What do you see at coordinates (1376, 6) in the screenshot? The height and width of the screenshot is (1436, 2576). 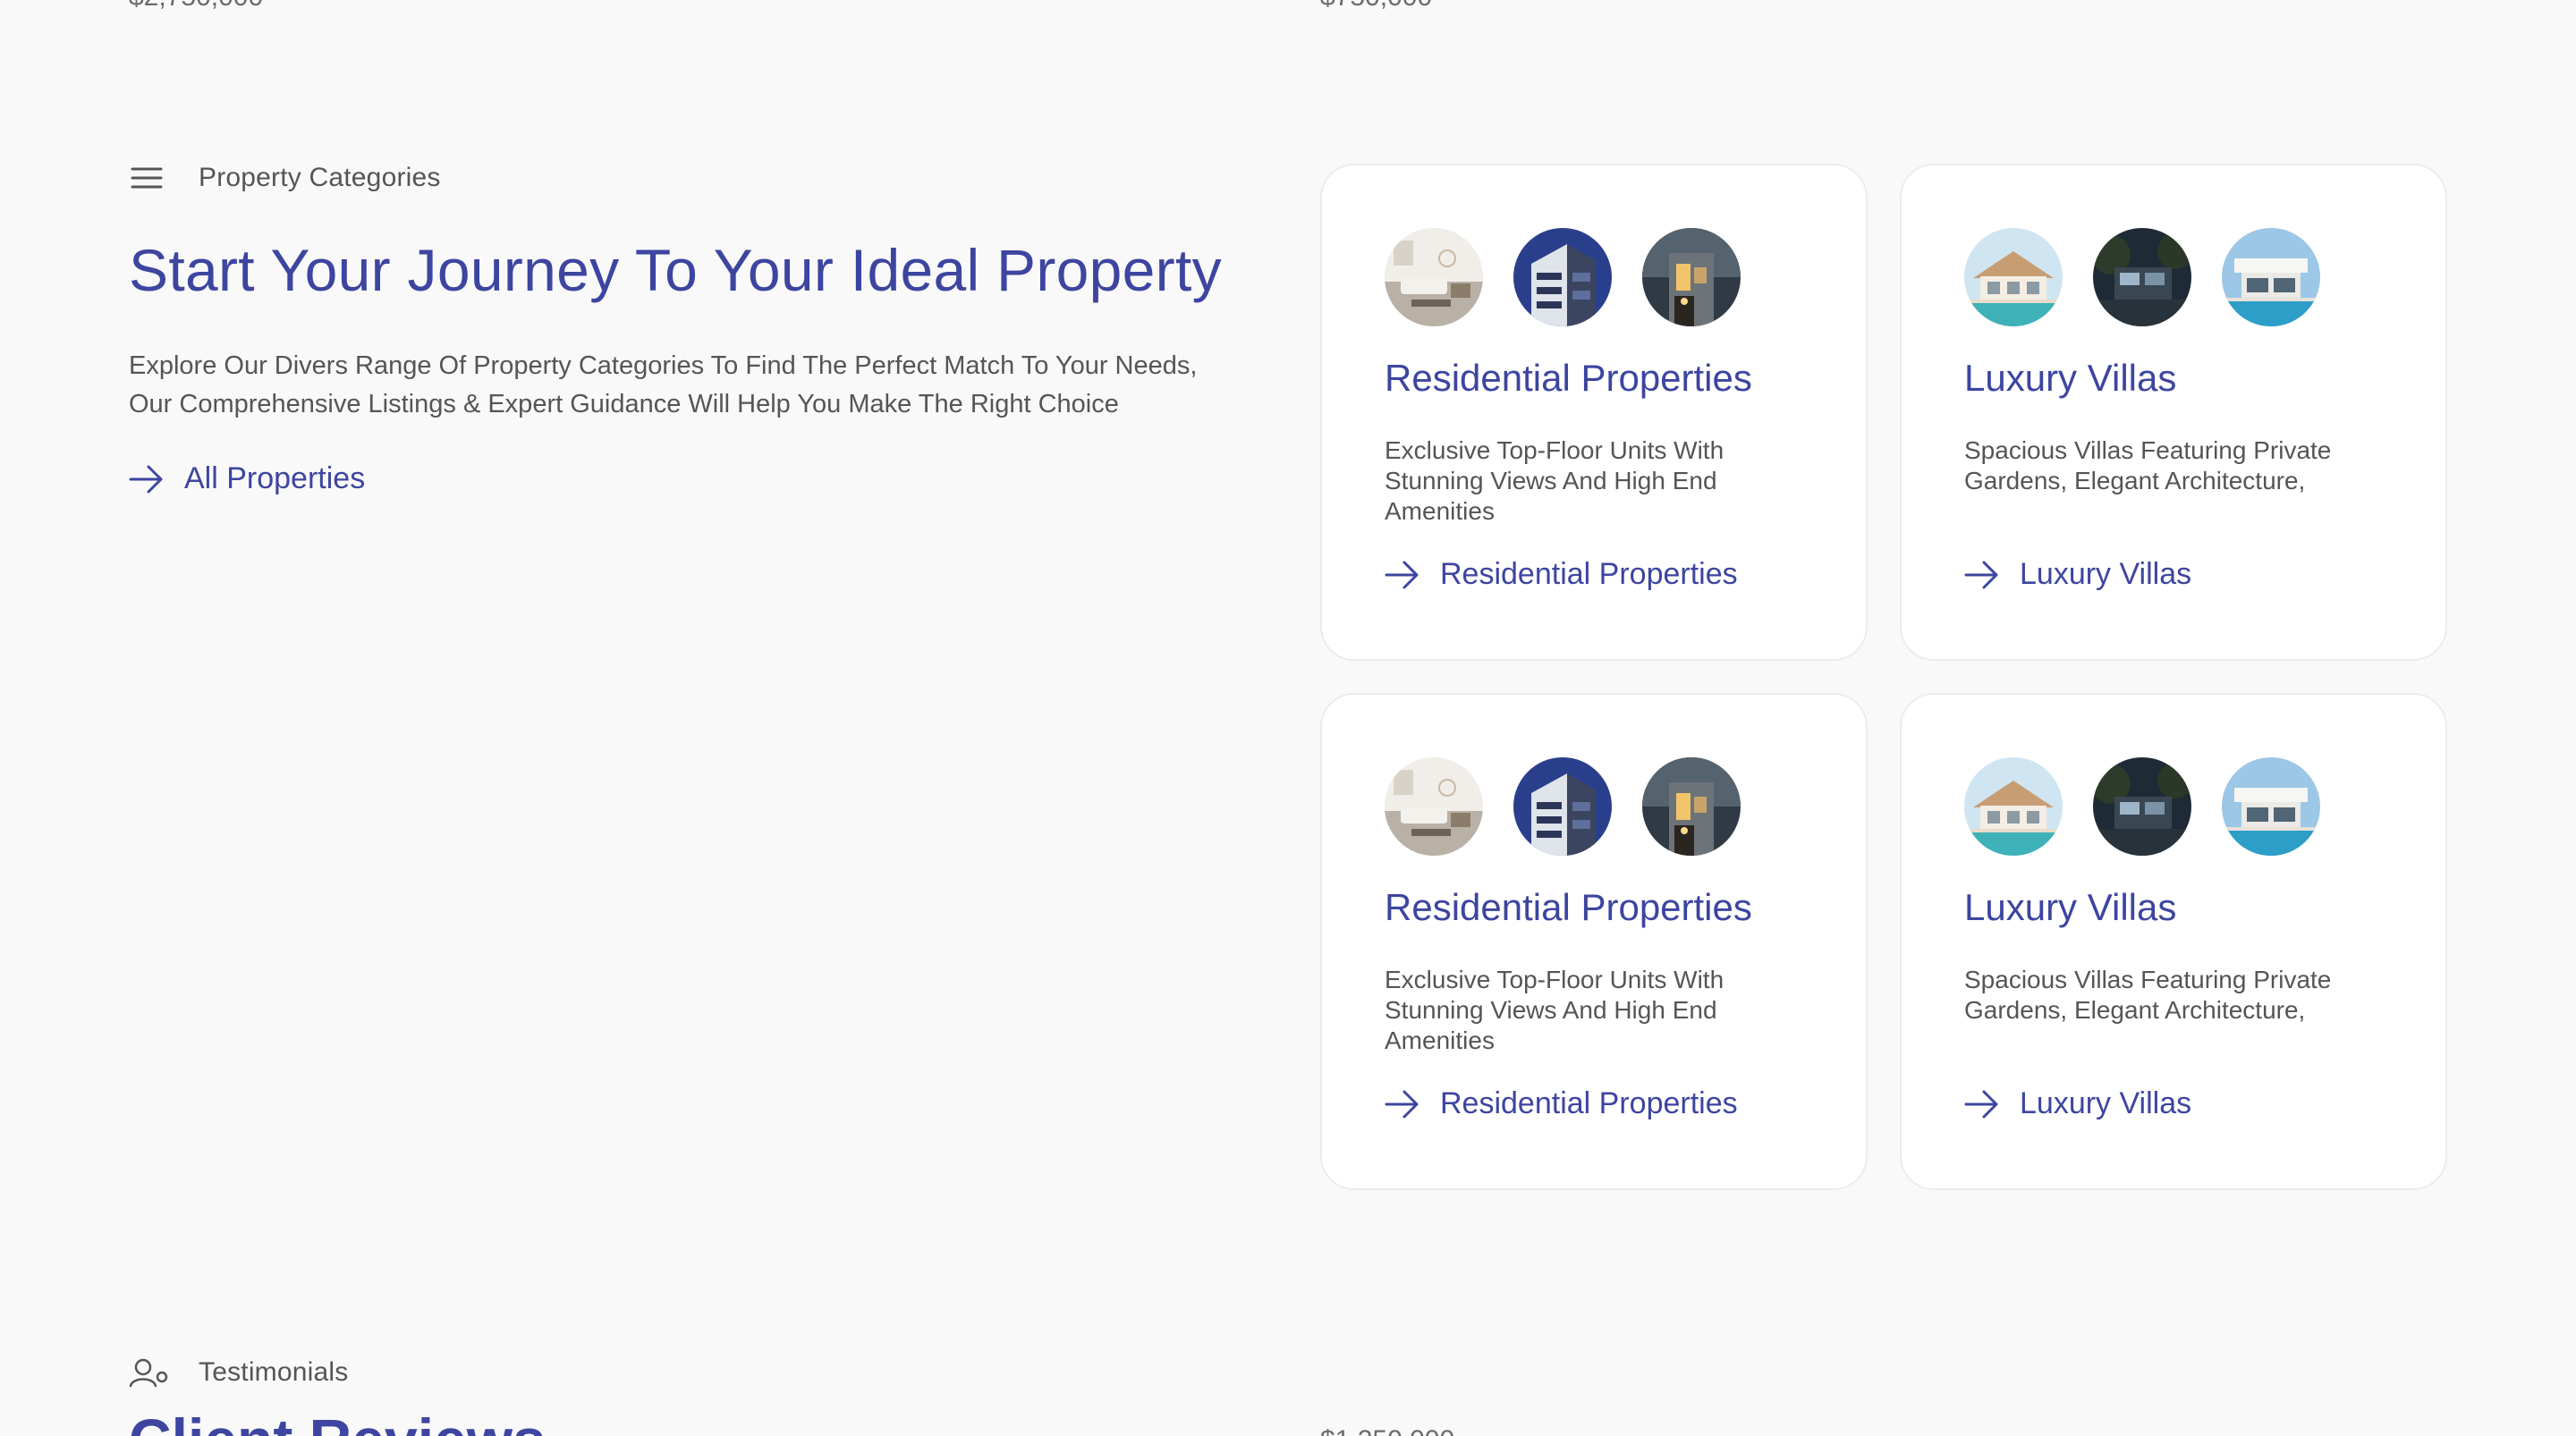 I see `price-label: $750,000` at bounding box center [1376, 6].